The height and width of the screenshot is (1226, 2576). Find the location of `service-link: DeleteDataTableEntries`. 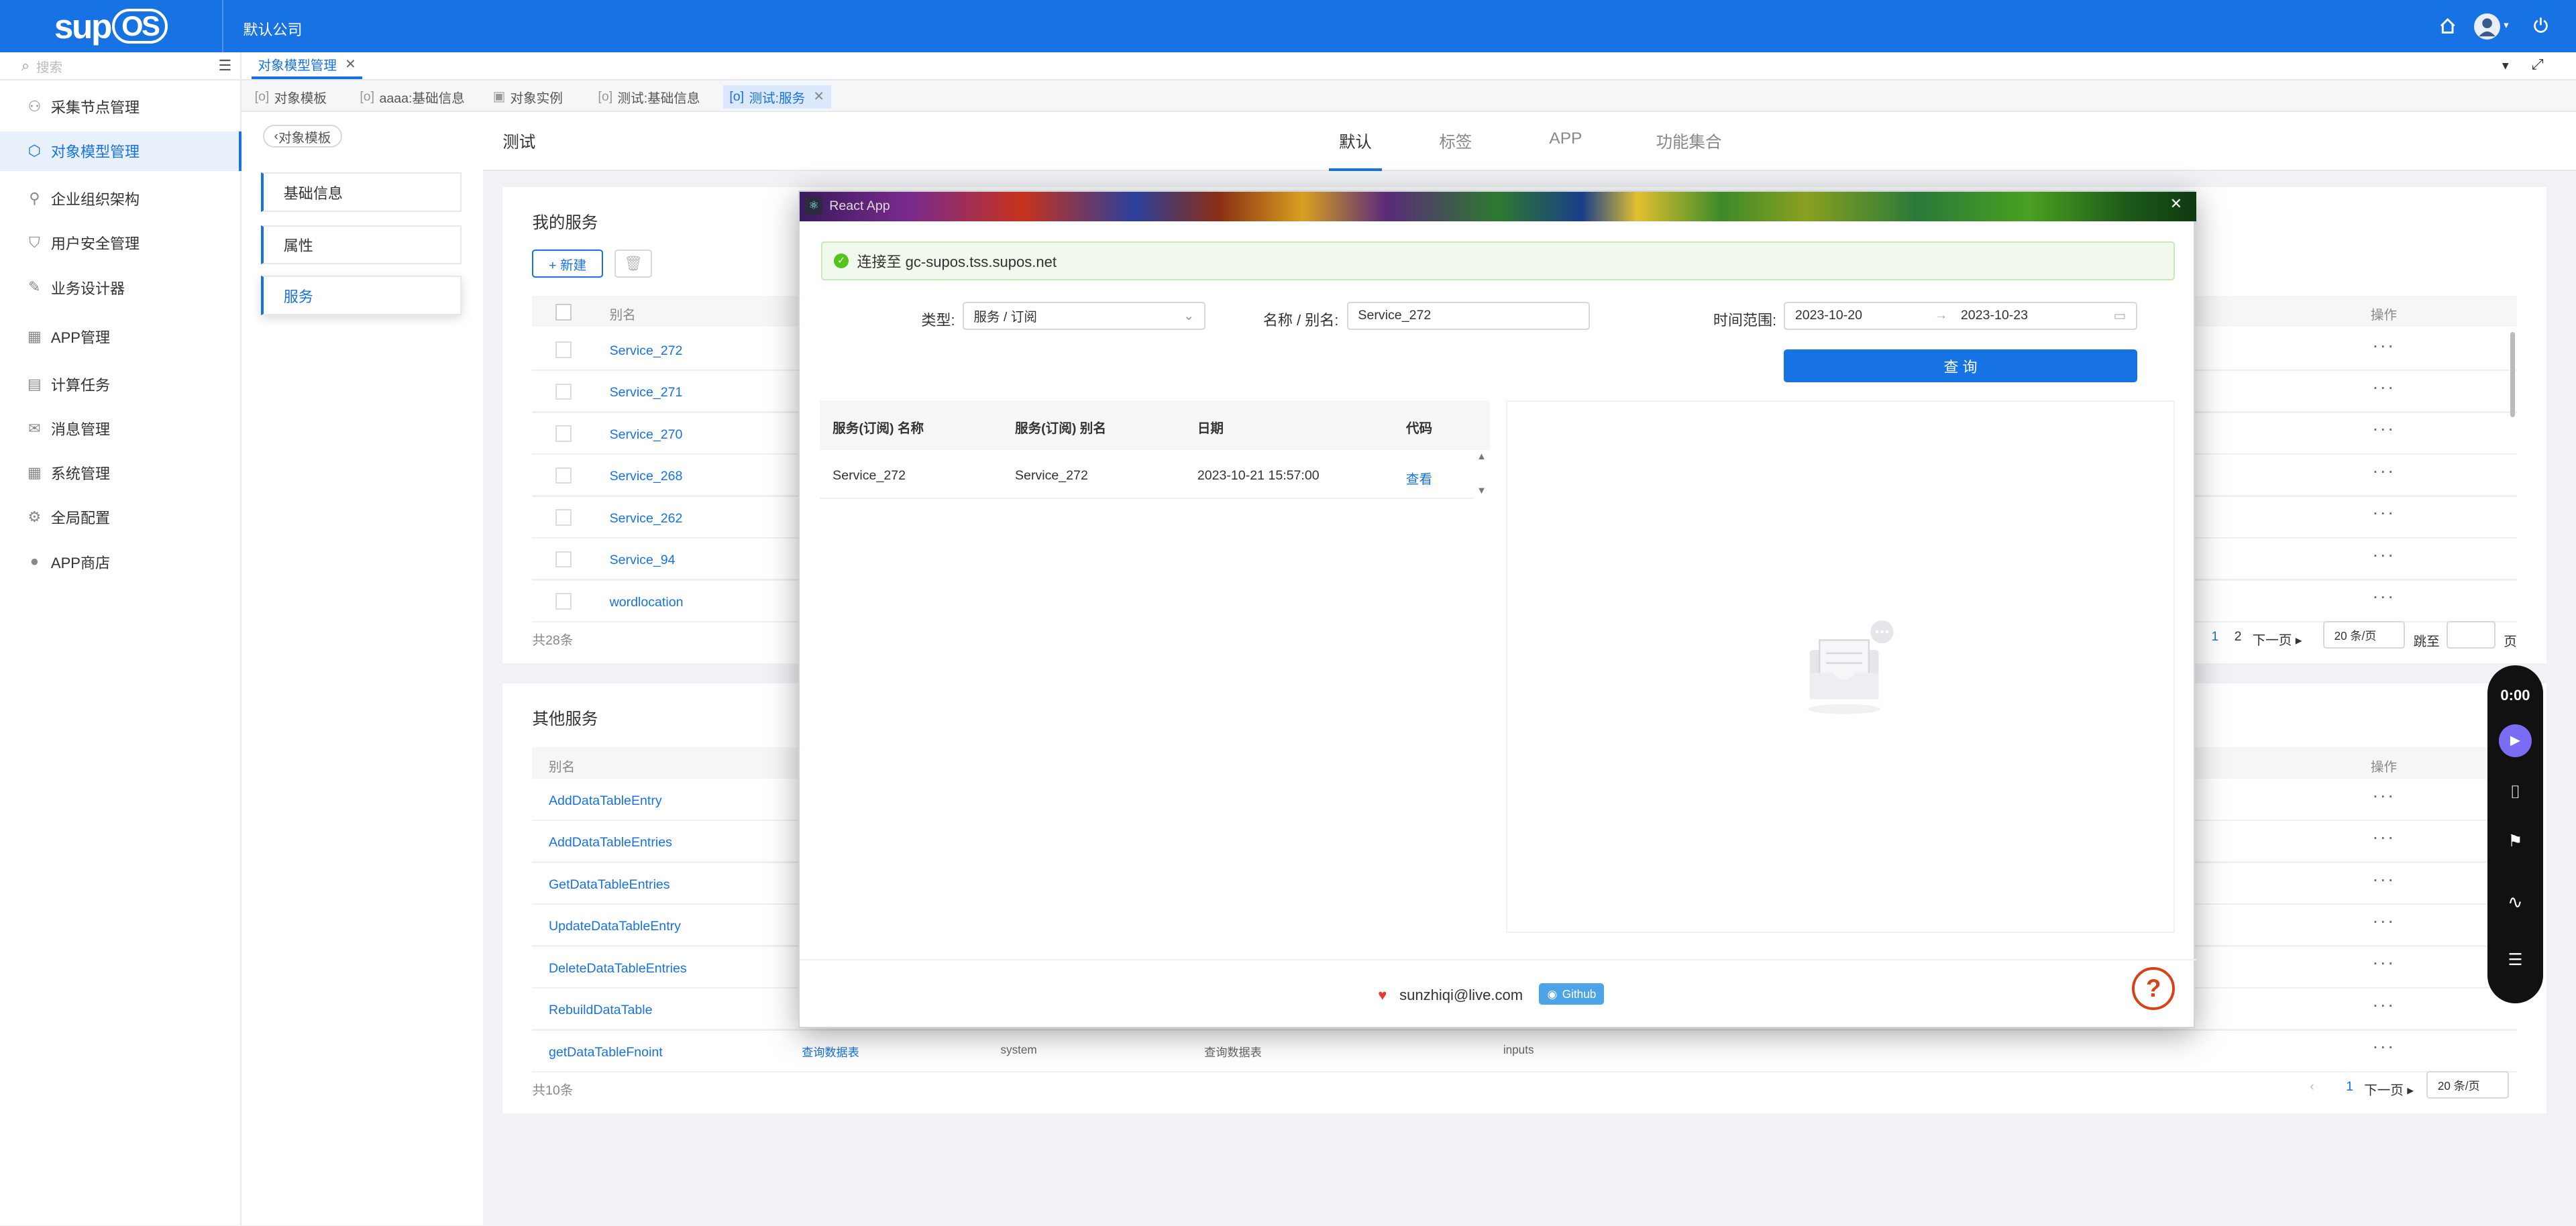

service-link: DeleteDataTableEntries is located at coordinates (618, 969).